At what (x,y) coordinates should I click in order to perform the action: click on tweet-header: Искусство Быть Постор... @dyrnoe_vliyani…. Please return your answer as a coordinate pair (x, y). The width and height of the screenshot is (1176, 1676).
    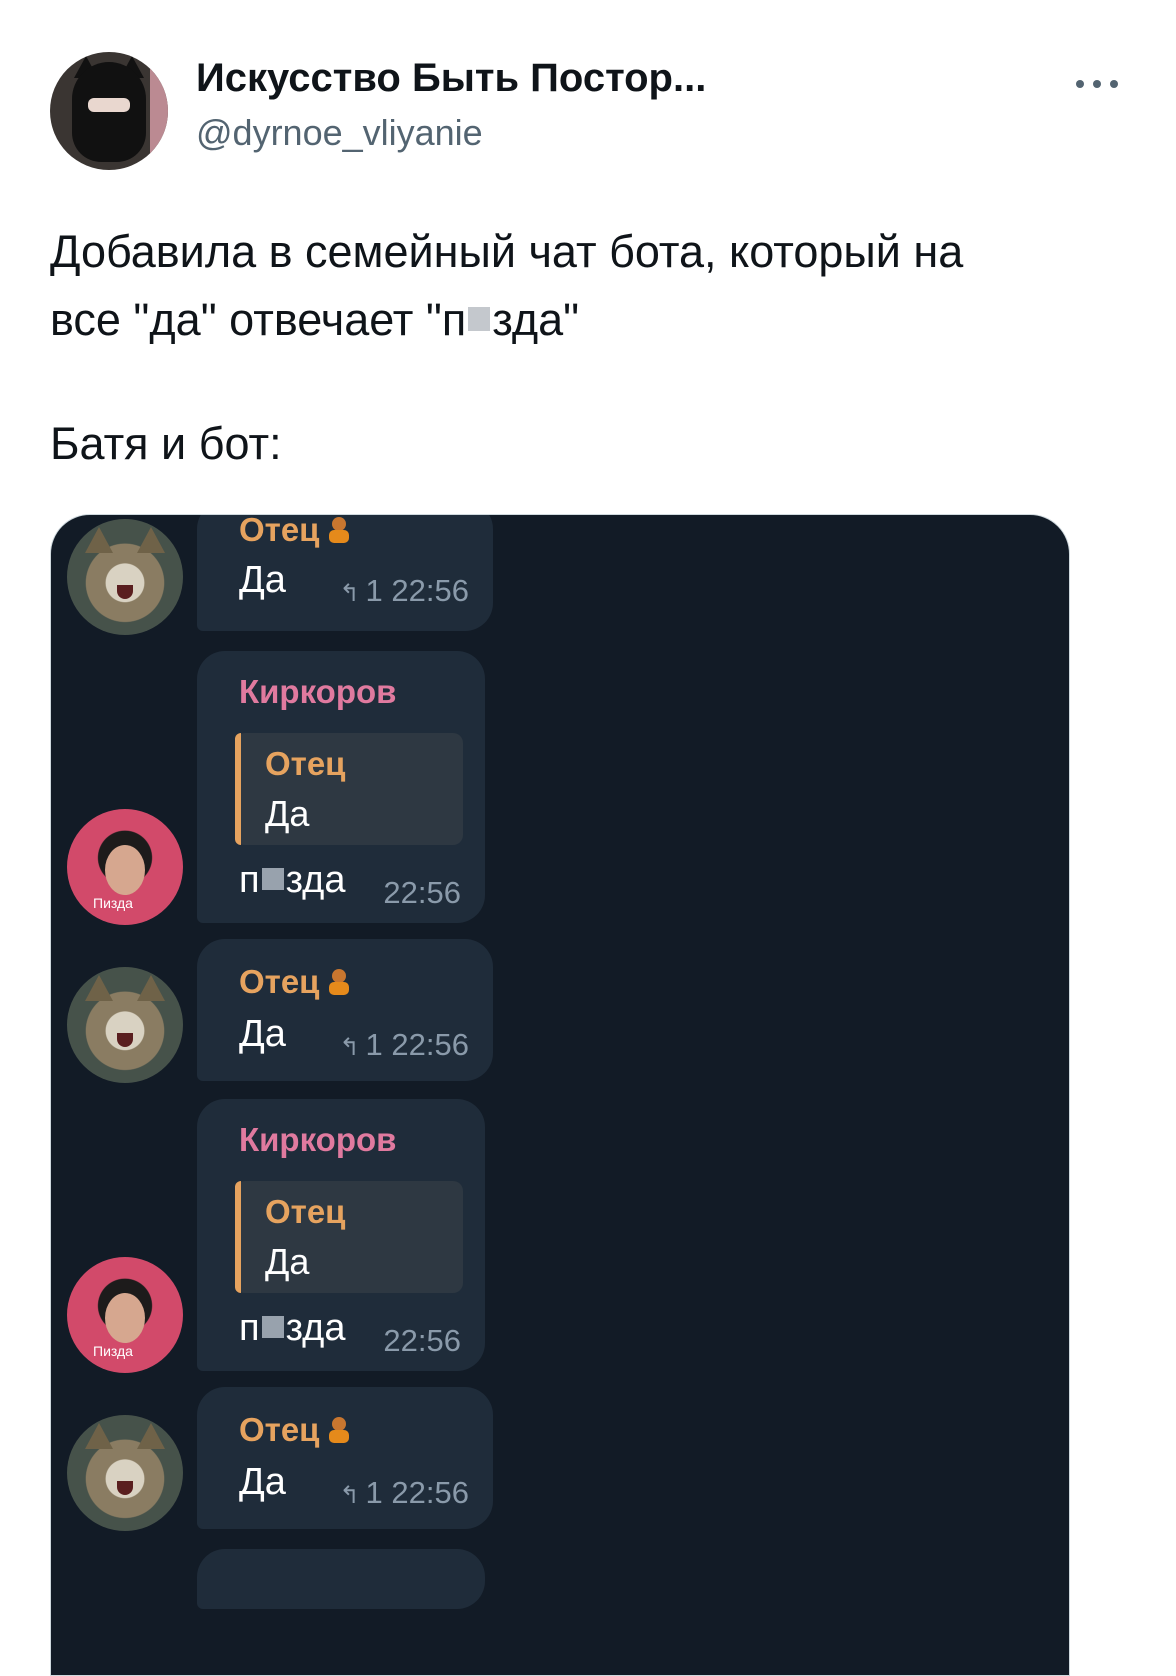
    Looking at the image, I should click on (588, 112).